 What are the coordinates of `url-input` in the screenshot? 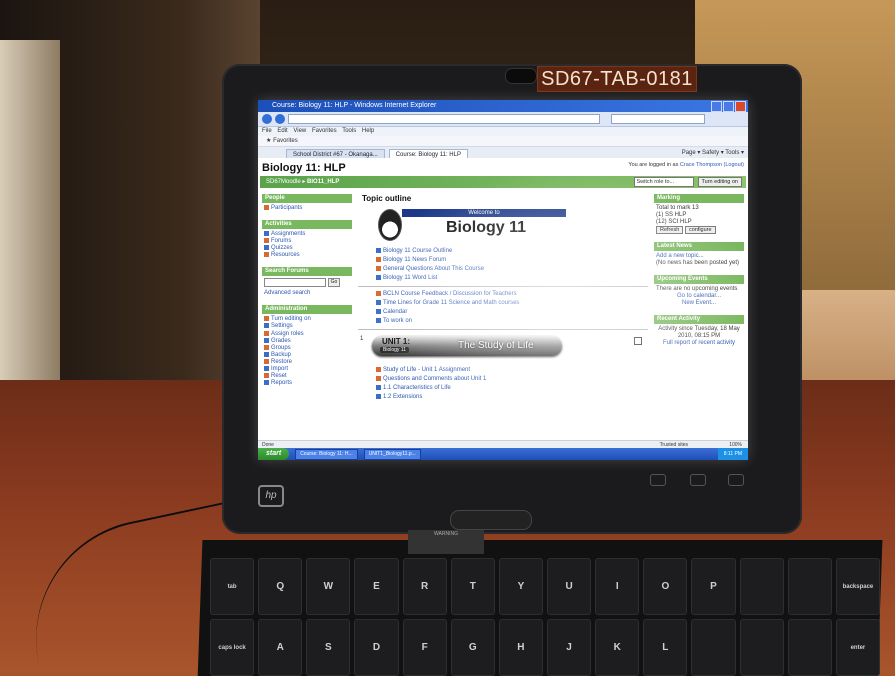 It's located at (444, 119).